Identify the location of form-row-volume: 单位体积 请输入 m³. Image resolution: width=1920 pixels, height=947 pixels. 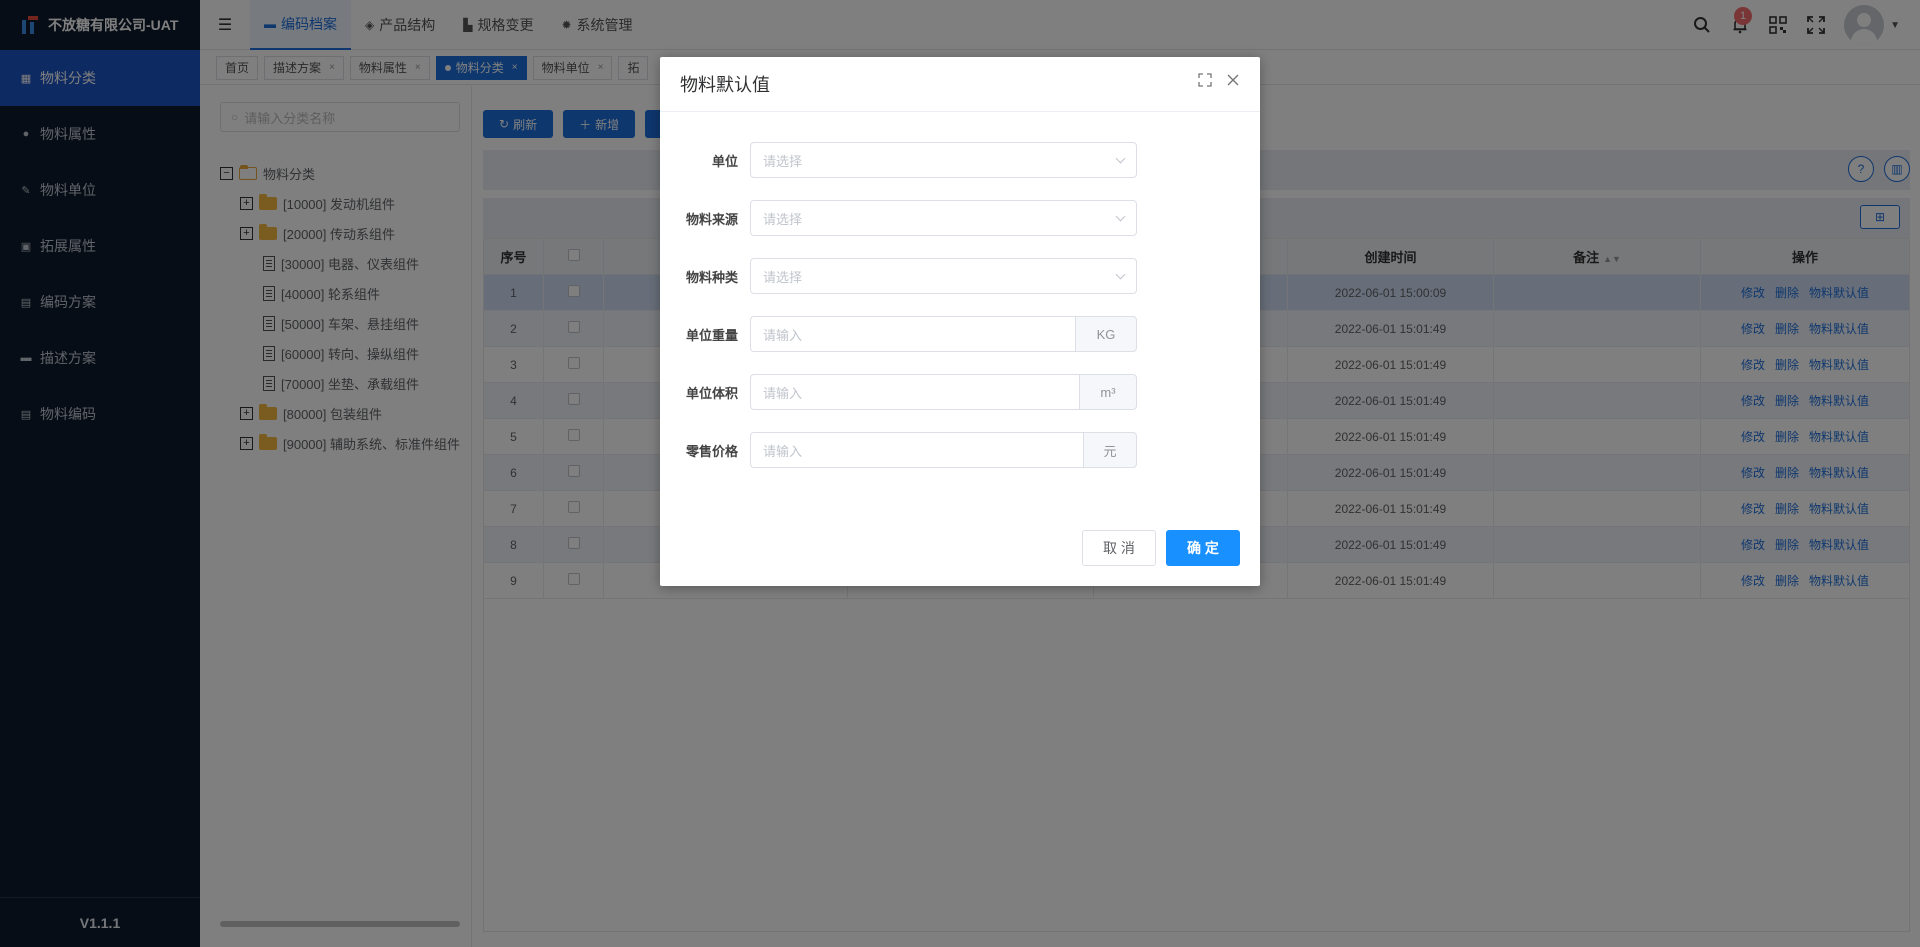
(908, 392).